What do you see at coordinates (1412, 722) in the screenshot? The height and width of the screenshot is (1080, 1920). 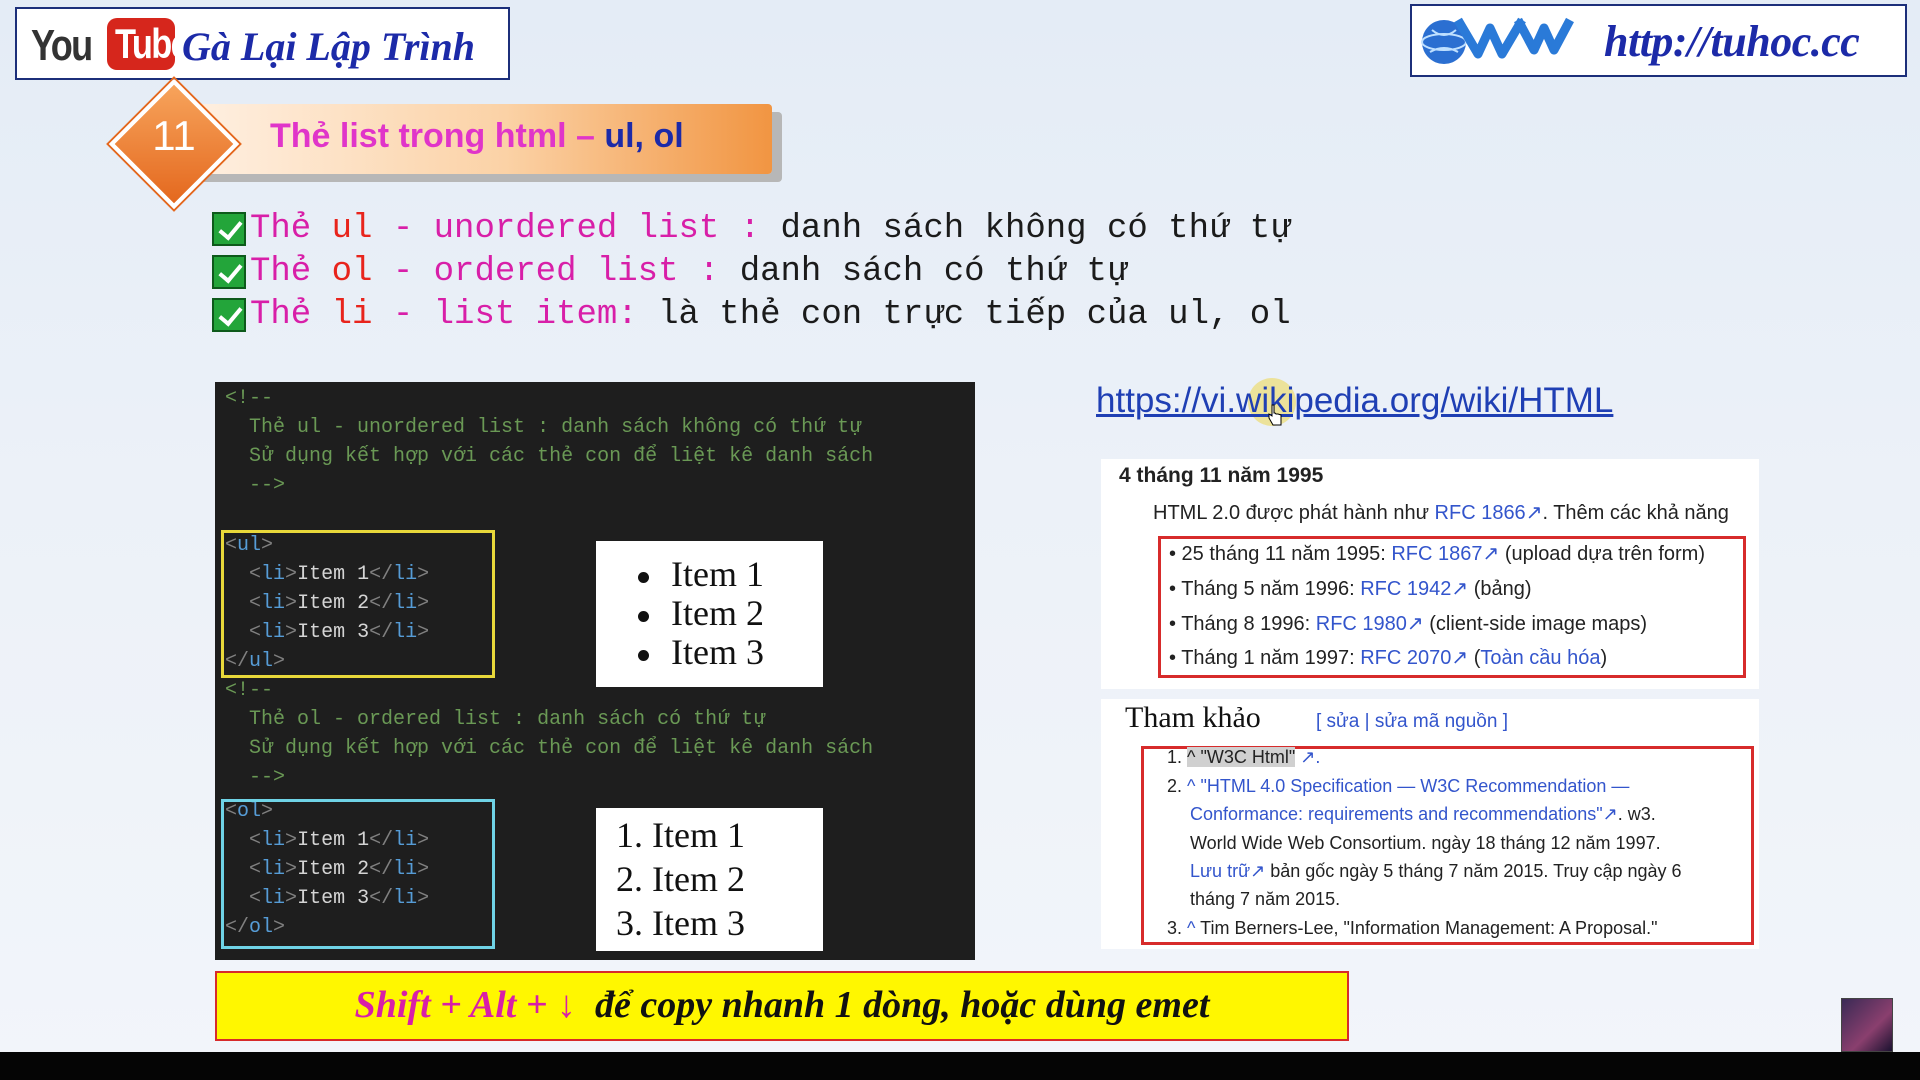 I see `references-edit-links: [ sửa | sửa mã nguồn ]` at bounding box center [1412, 722].